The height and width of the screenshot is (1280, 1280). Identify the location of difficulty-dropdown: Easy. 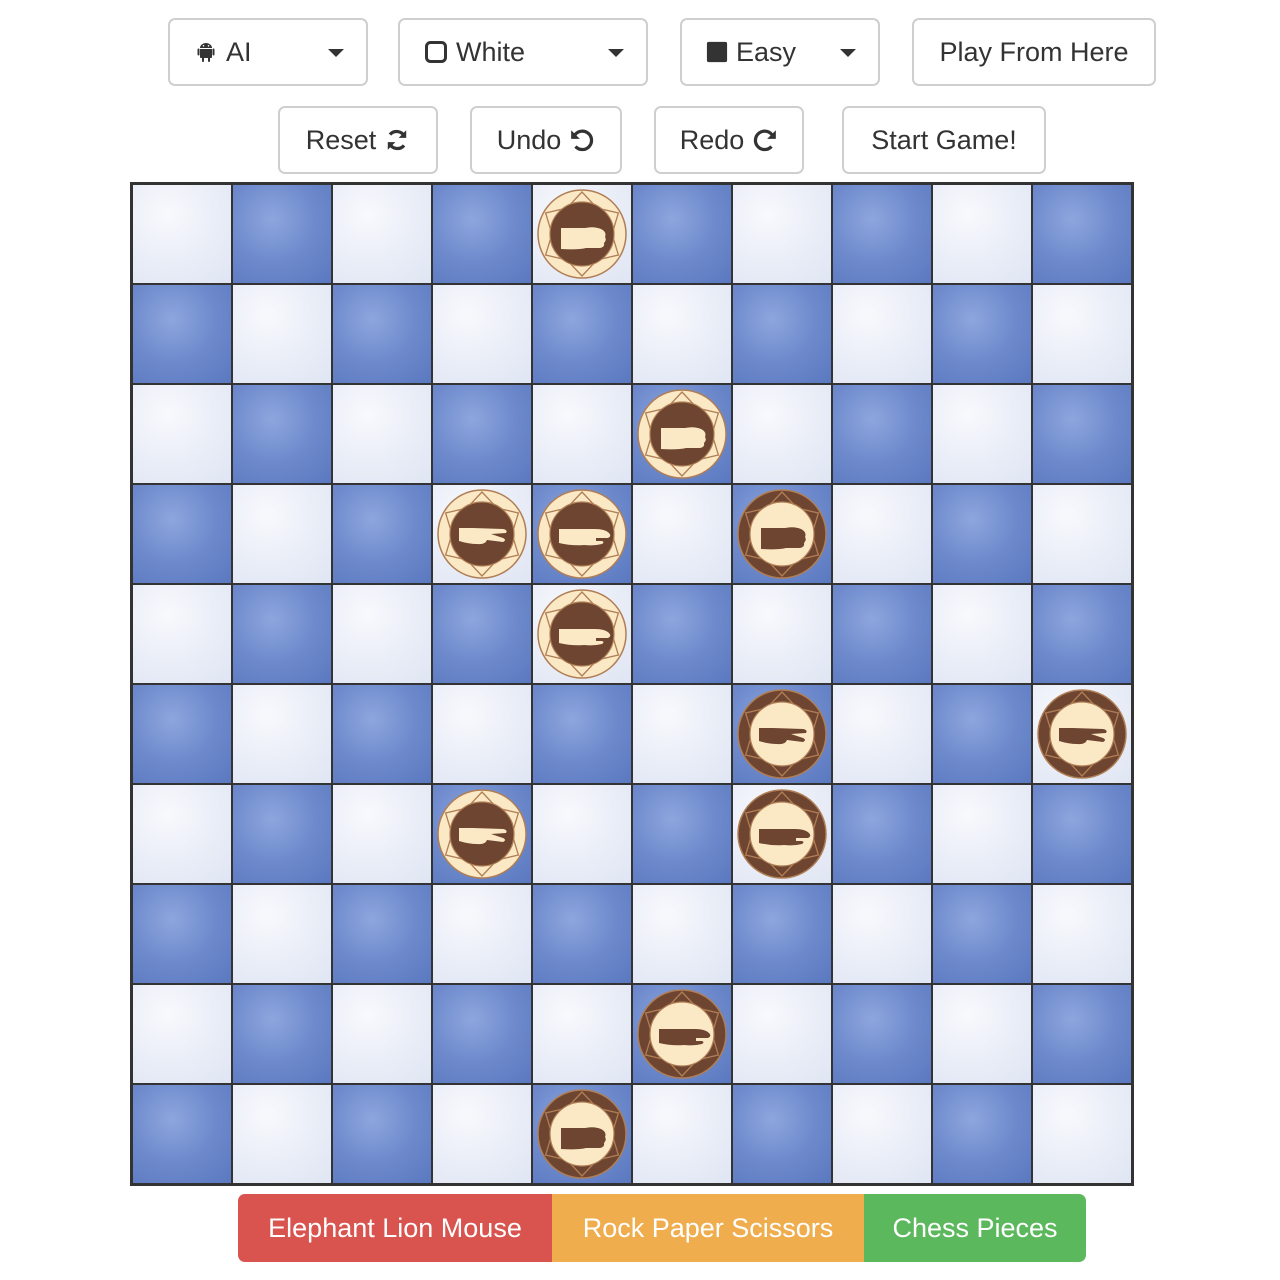
(780, 52).